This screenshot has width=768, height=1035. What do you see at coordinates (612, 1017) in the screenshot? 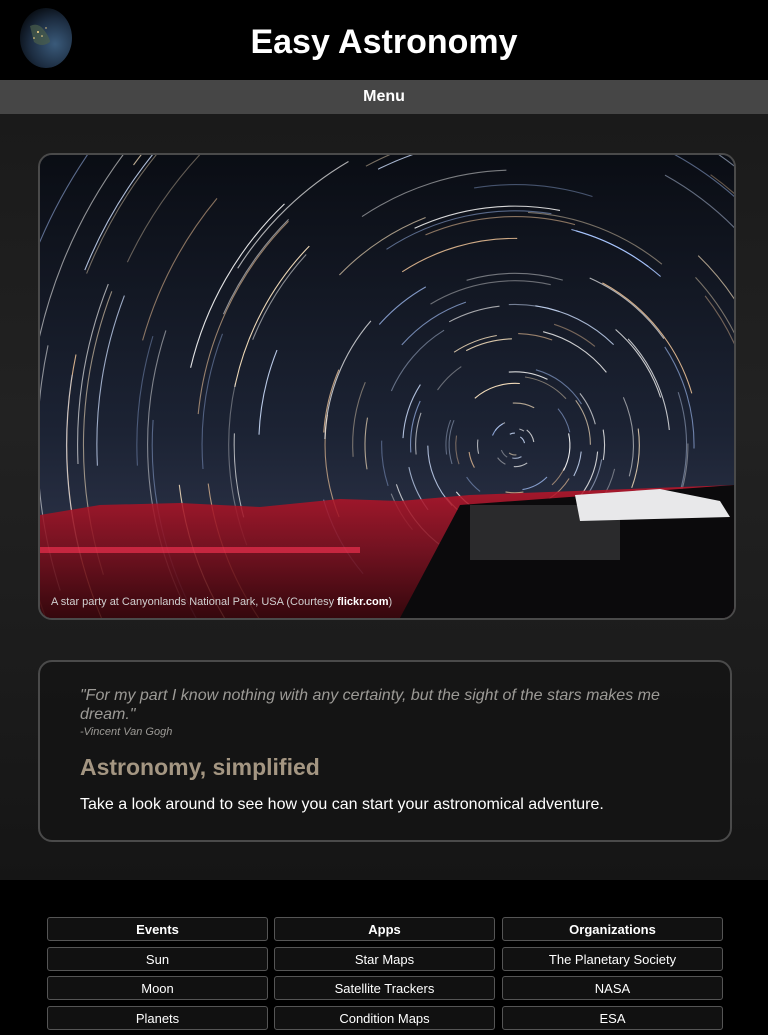
I see `link-esa: ESA` at bounding box center [612, 1017].